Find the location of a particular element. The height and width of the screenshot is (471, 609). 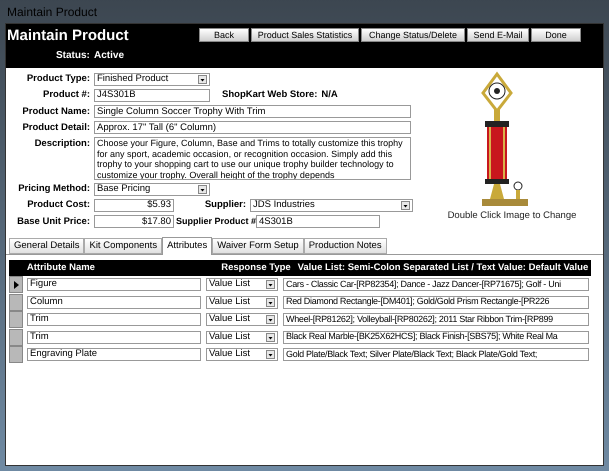

header-button: Done is located at coordinates (556, 35).